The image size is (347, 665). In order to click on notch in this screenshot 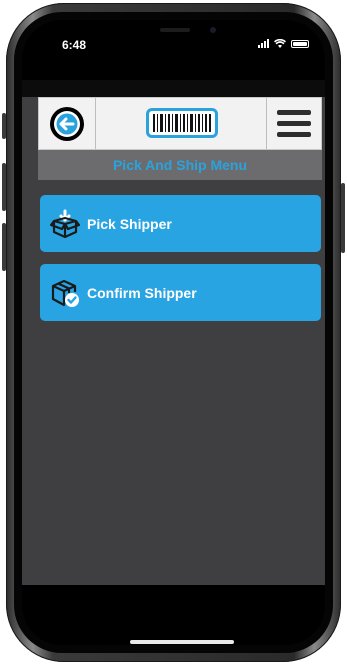, I will do `click(175, 35)`.